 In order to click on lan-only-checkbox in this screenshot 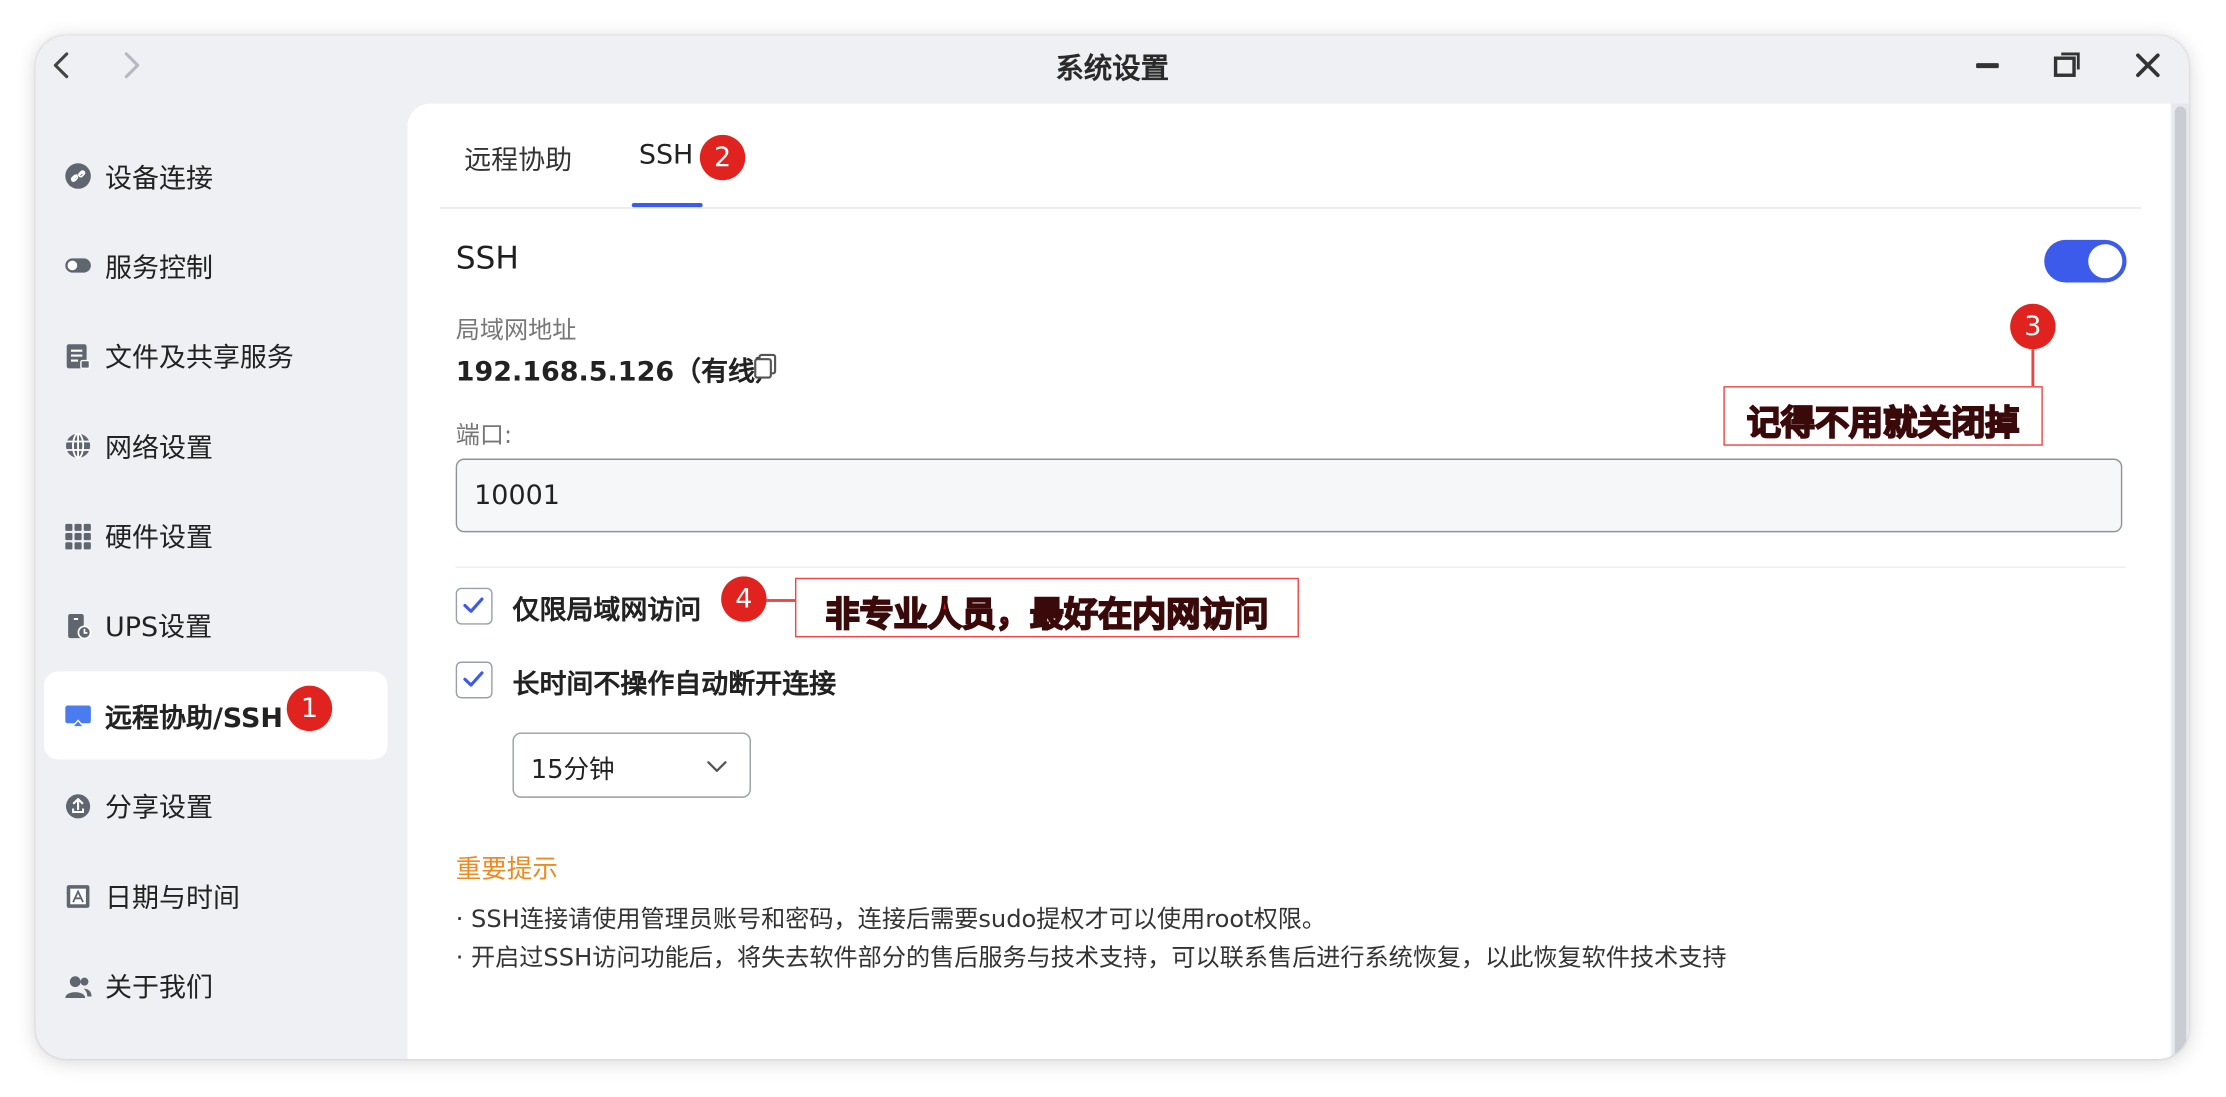, I will do `click(474, 606)`.